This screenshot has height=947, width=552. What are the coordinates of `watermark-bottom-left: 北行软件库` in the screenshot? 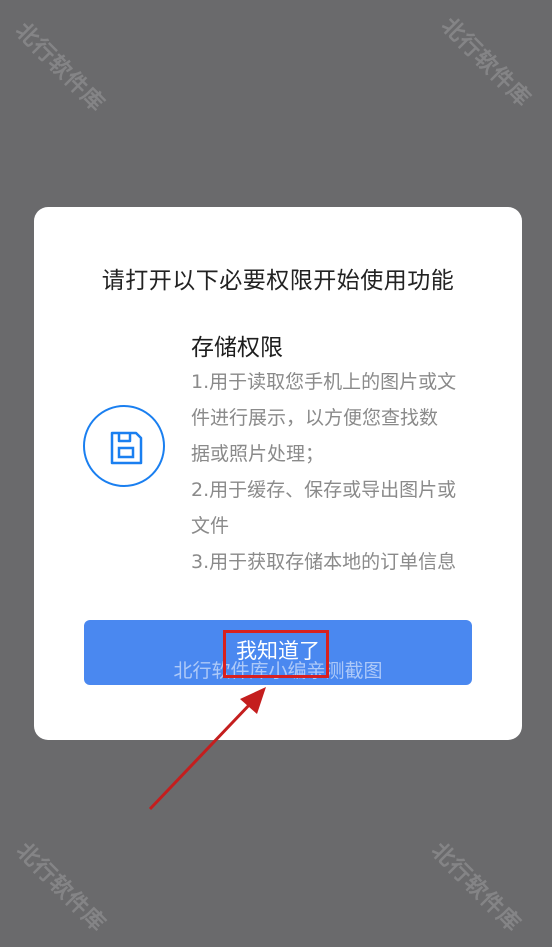 It's located at (61, 888).